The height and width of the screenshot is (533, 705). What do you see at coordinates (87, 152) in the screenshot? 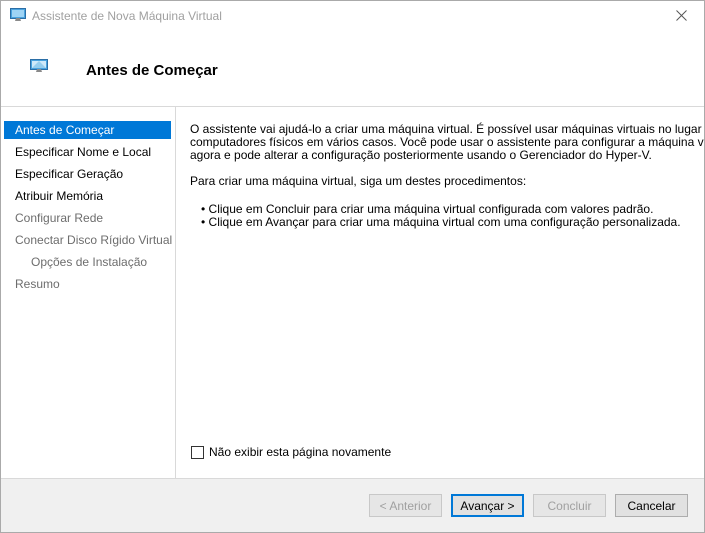
I see `step-especificar-nome-e-local: Especificar Nome e Local` at bounding box center [87, 152].